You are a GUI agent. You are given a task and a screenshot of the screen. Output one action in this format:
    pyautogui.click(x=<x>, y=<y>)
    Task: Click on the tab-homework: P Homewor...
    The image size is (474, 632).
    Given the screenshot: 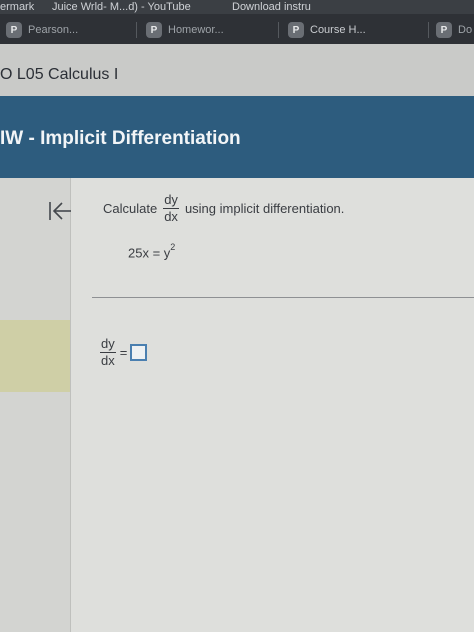 What is the action you would take?
    pyautogui.click(x=185, y=30)
    